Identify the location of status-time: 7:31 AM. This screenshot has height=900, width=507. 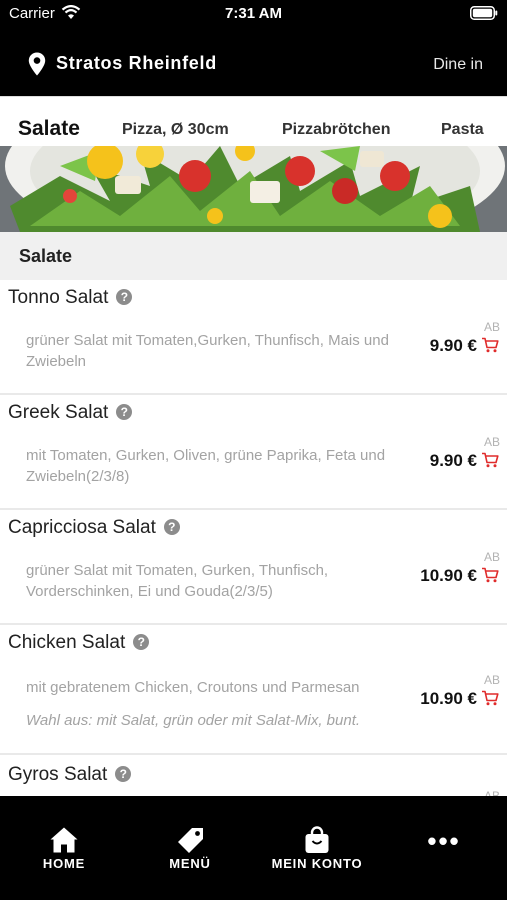
(253, 13).